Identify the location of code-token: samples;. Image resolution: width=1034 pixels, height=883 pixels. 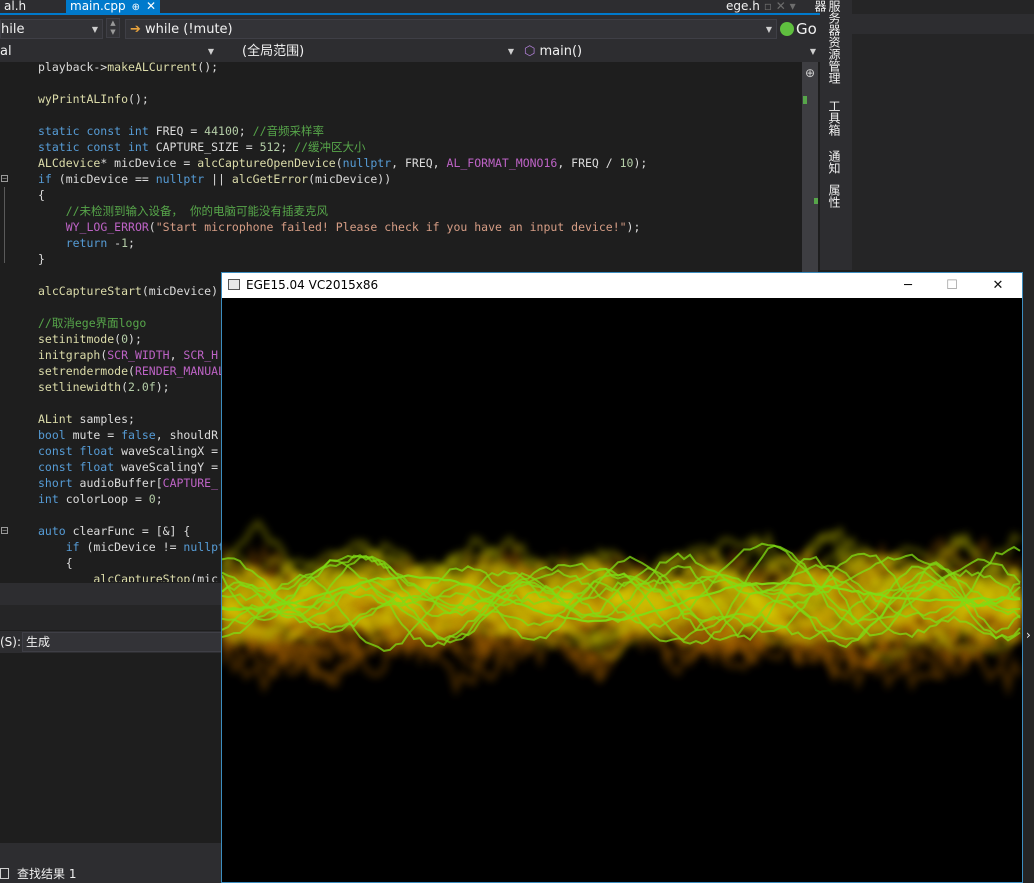
(103, 419).